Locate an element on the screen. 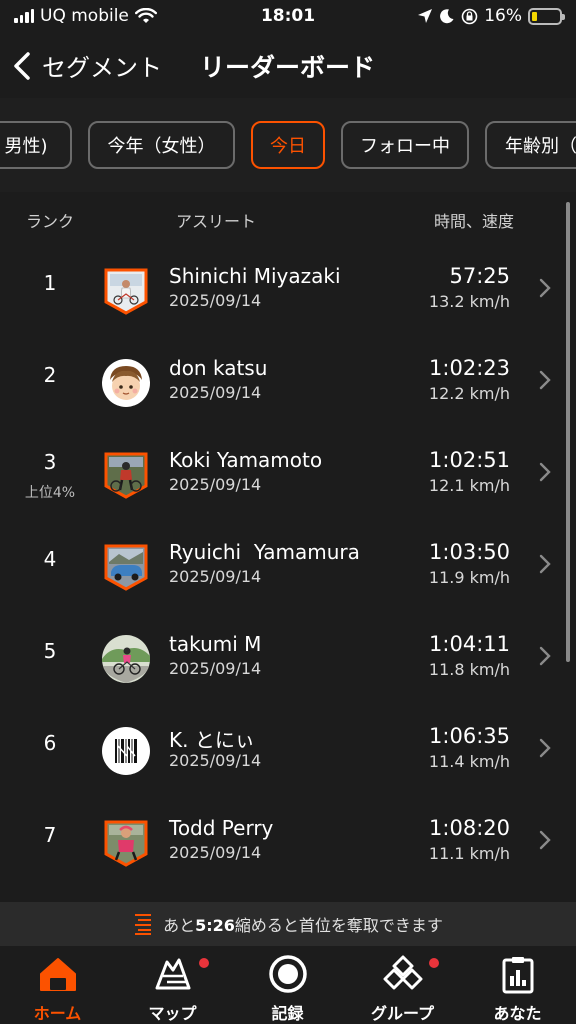 The width and height of the screenshot is (576, 1024). leaderboard-icon is located at coordinates (143, 924).